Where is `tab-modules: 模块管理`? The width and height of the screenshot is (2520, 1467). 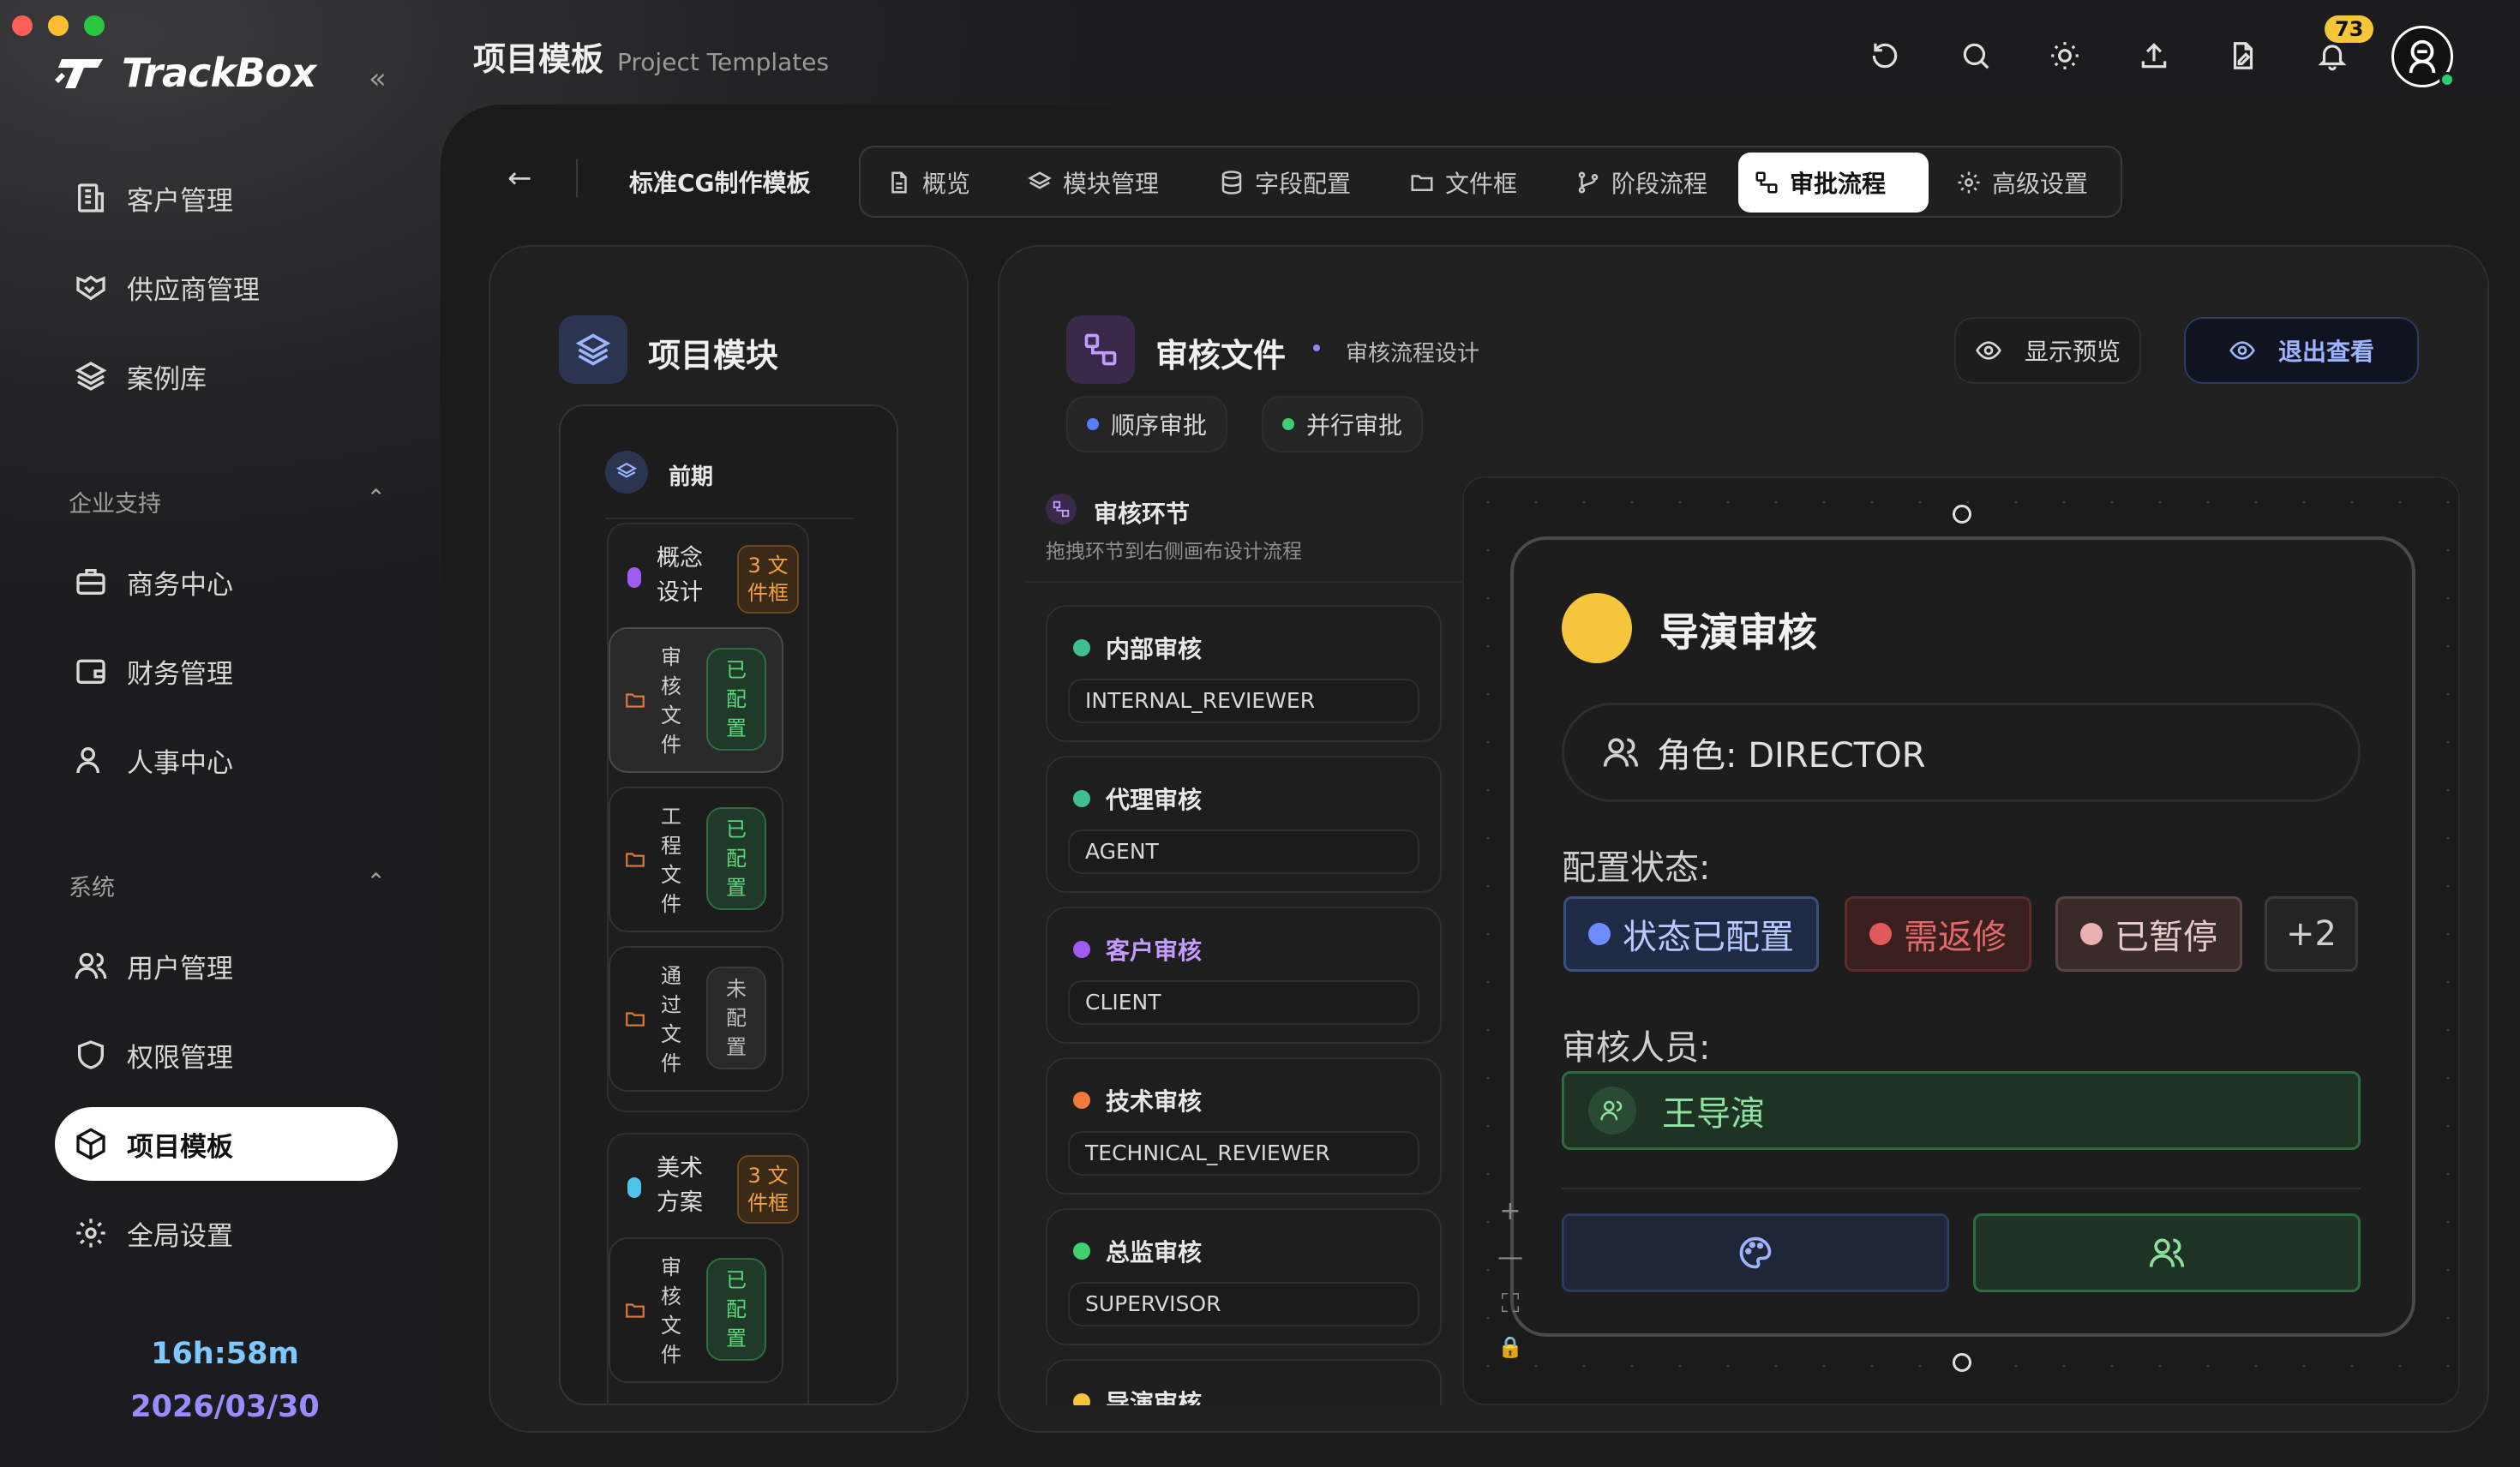 tab-modules: 模块管理 is located at coordinates (1092, 183).